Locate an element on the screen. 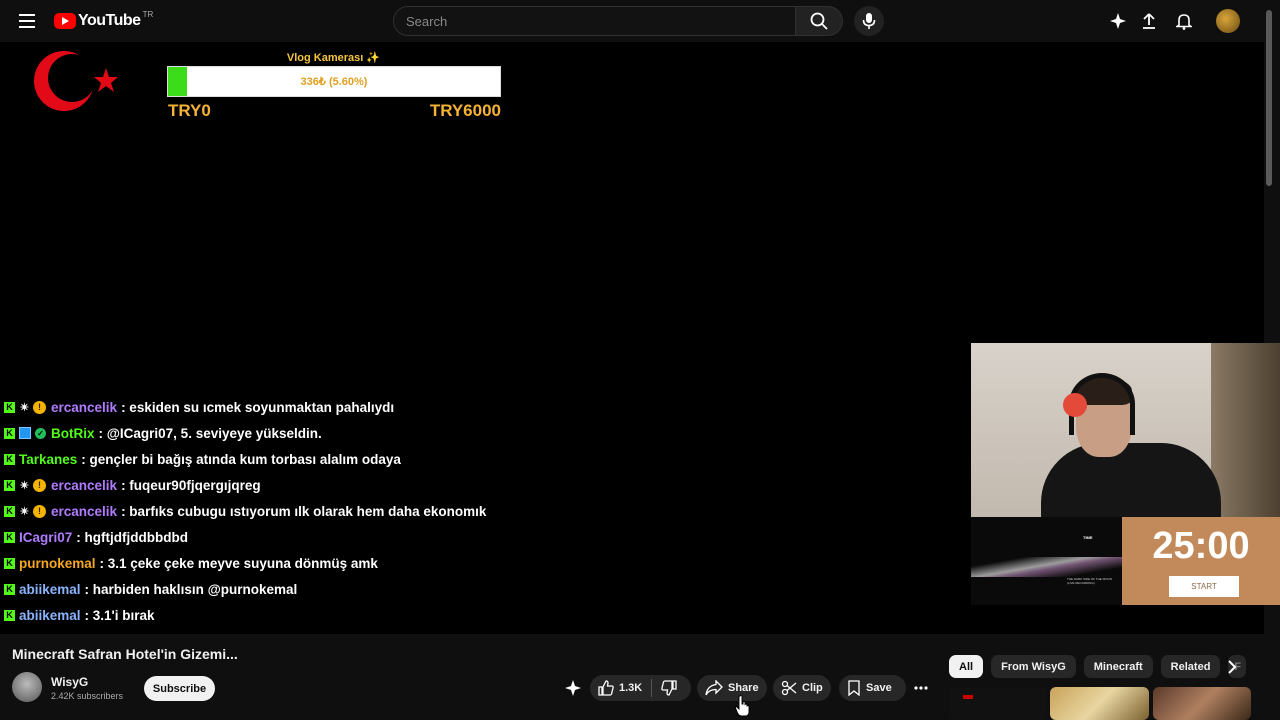 The width and height of the screenshot is (1280, 720). chat-username: abiikemal is located at coordinates (50, 589).